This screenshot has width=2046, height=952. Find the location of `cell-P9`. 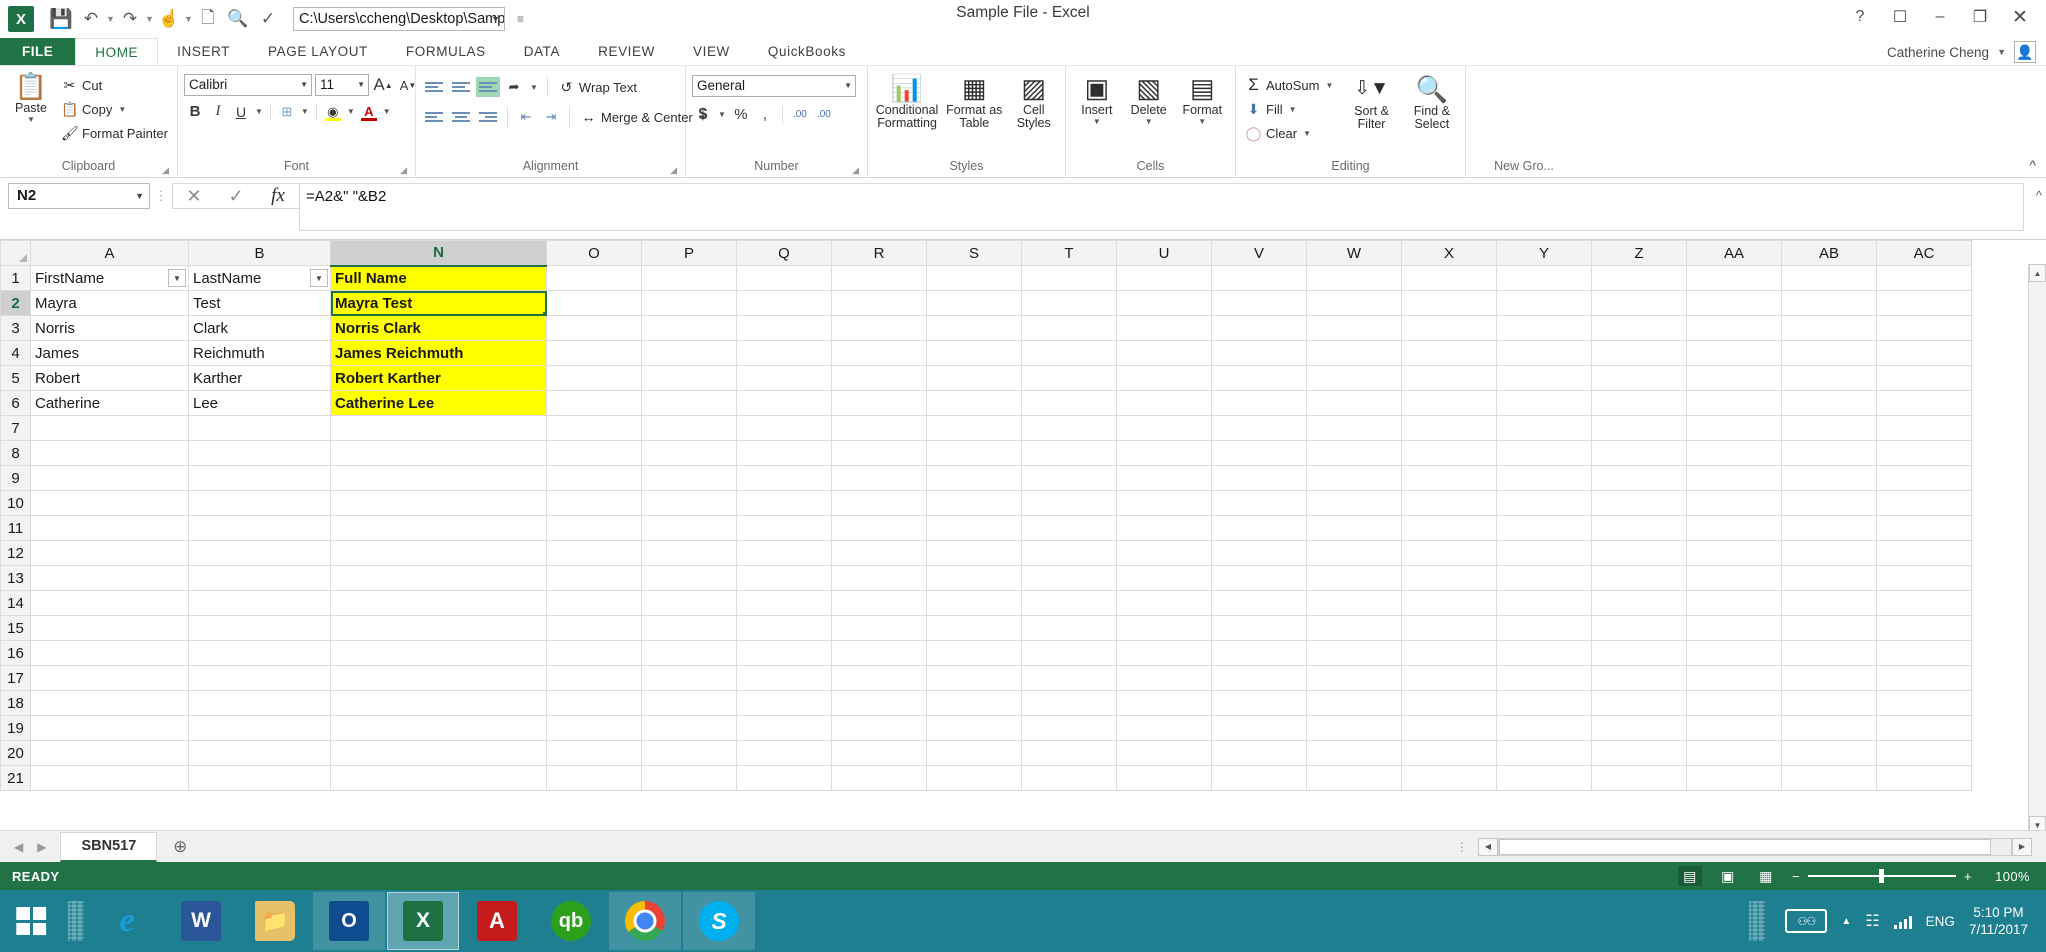

cell-P9 is located at coordinates (689, 478).